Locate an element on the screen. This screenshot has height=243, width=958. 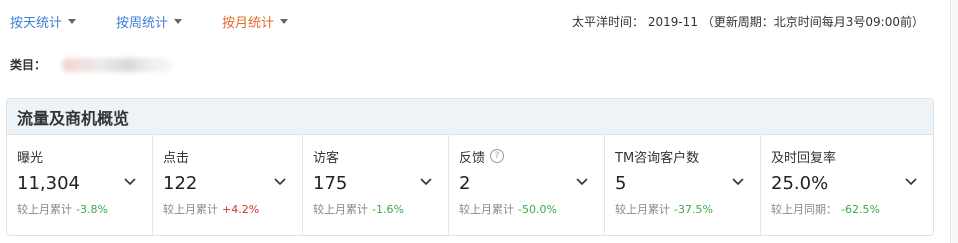
metric-label: 反馈? is located at coordinates (531, 156).